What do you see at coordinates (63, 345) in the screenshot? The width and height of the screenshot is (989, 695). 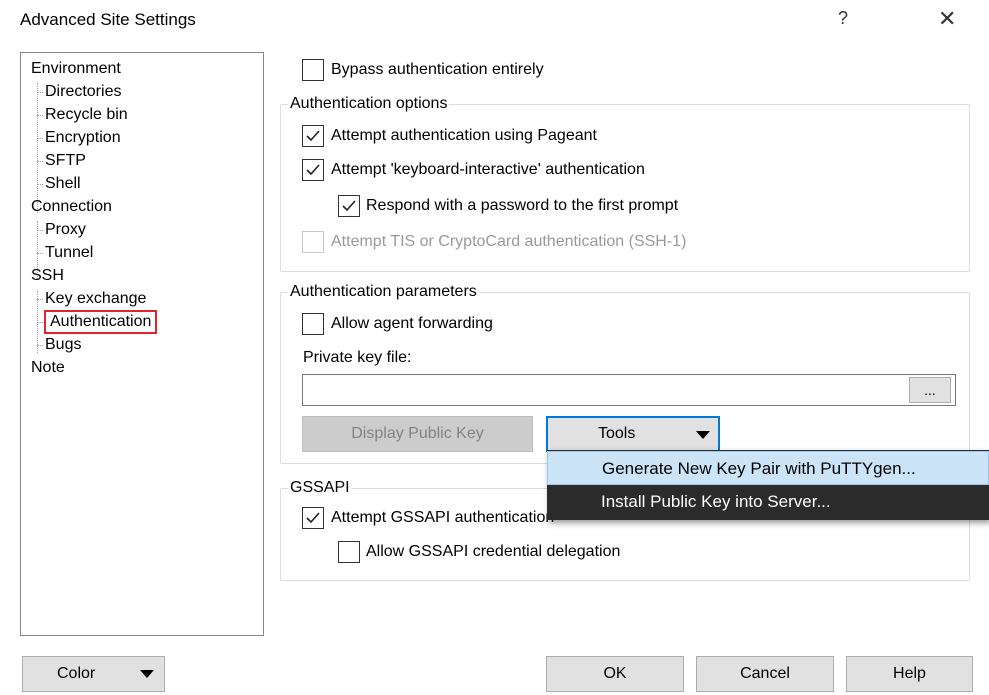 I see `tree-item-bugs: Bugs` at bounding box center [63, 345].